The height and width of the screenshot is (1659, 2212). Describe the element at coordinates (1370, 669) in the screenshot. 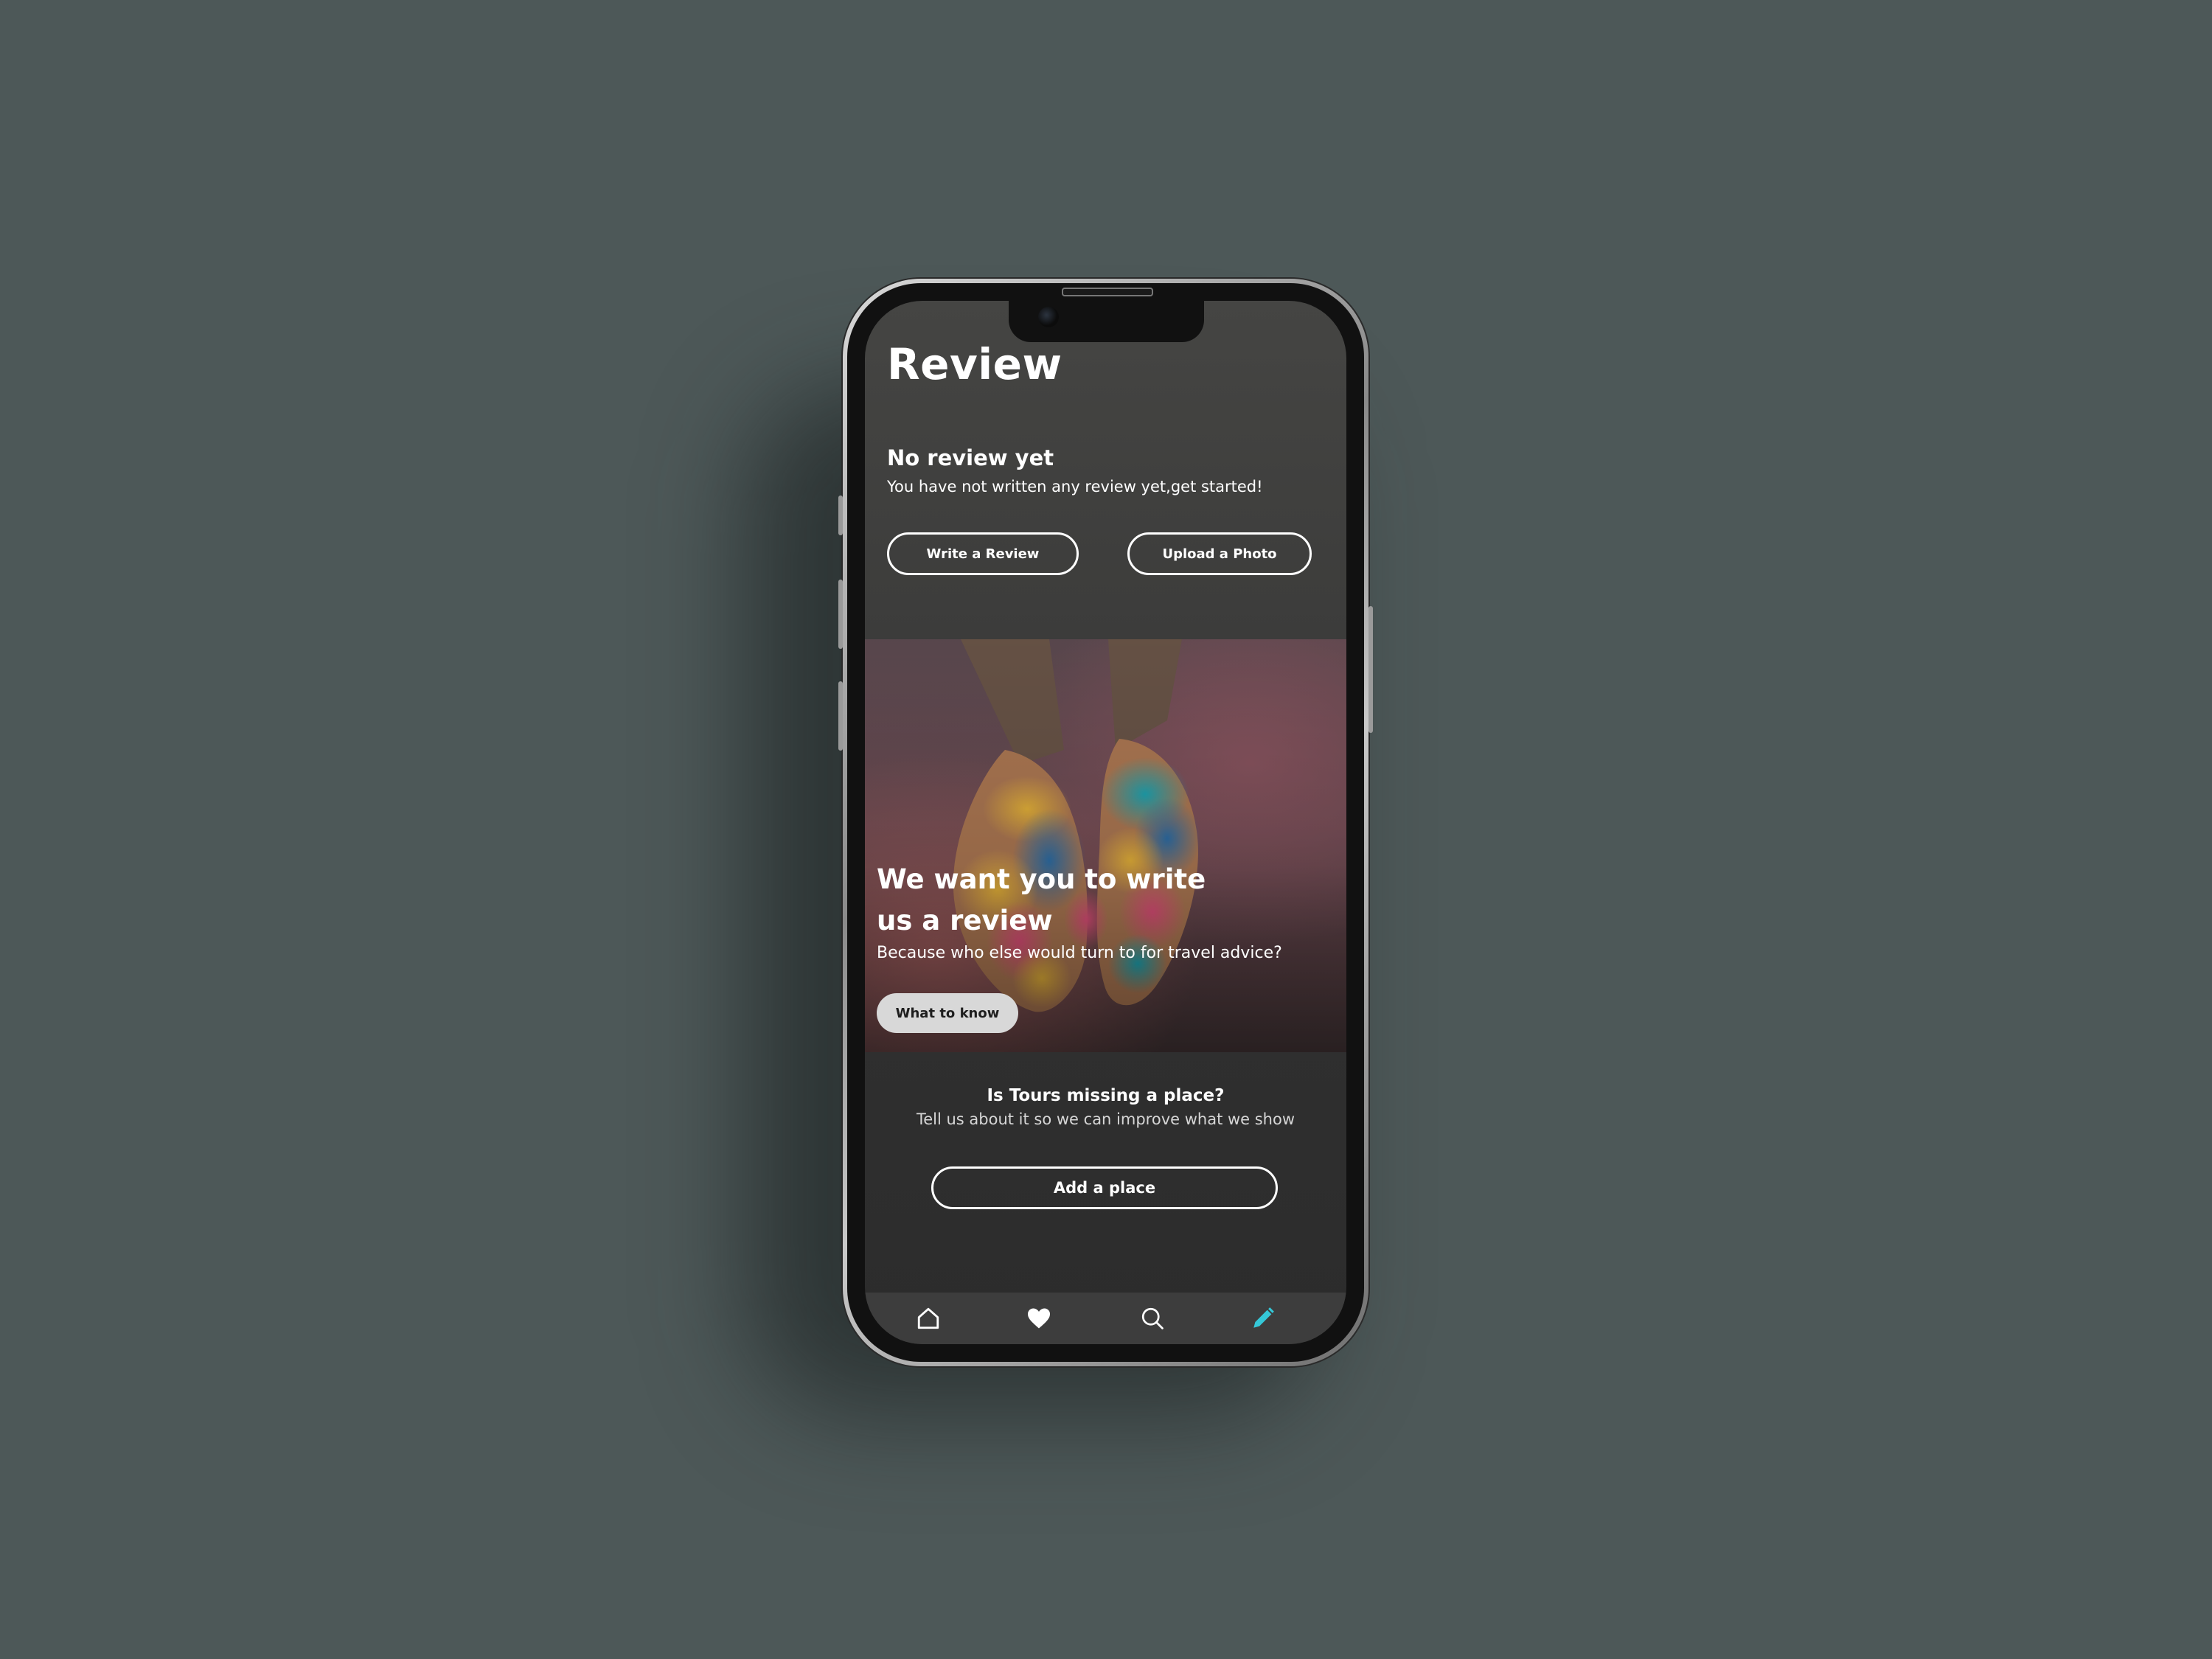

I see `power-button` at that location.